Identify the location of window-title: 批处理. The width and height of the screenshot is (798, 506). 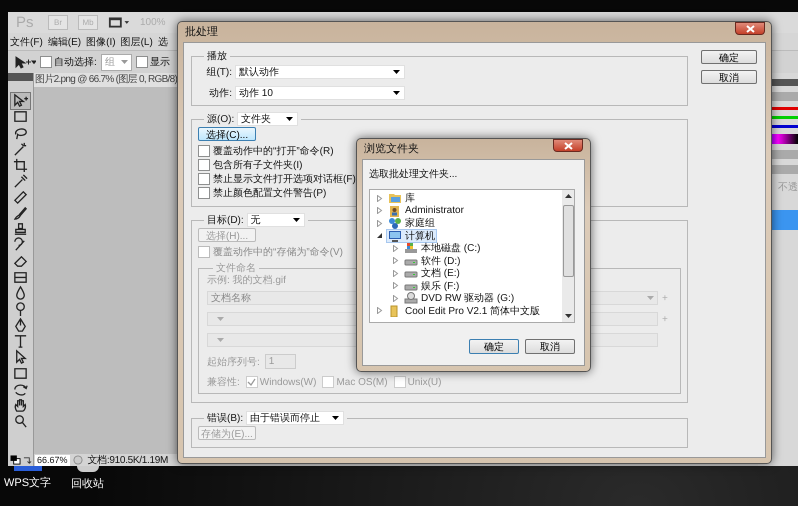
(201, 32).